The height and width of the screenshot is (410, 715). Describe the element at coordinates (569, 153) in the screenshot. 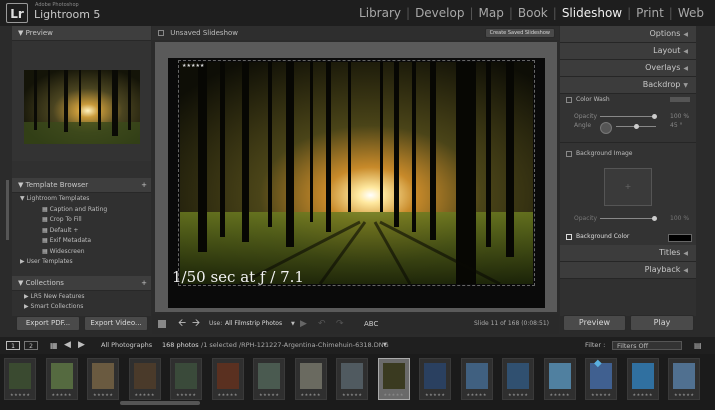

I see `background-image-checkbox` at that location.